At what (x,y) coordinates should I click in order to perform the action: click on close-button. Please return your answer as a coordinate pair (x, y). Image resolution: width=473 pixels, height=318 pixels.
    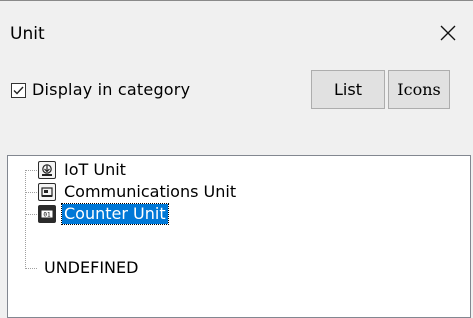
    Looking at the image, I should click on (448, 33).